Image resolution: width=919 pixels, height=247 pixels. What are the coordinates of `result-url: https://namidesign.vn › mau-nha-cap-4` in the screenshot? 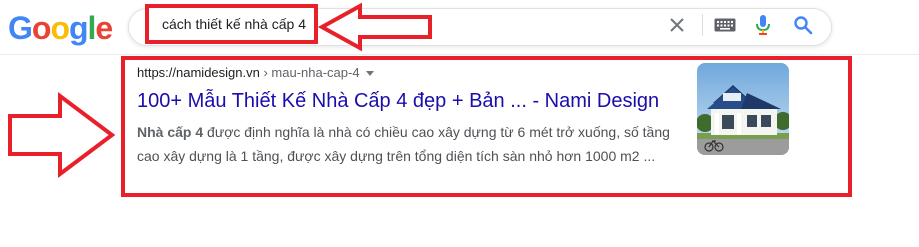 It's located at (255, 72).